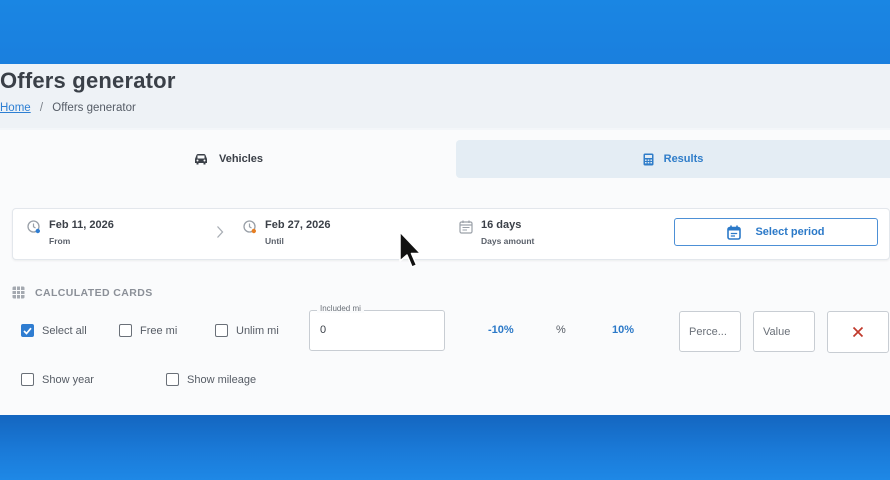 The width and height of the screenshot is (890, 480). I want to click on select-period-button: Select period, so click(776, 232).